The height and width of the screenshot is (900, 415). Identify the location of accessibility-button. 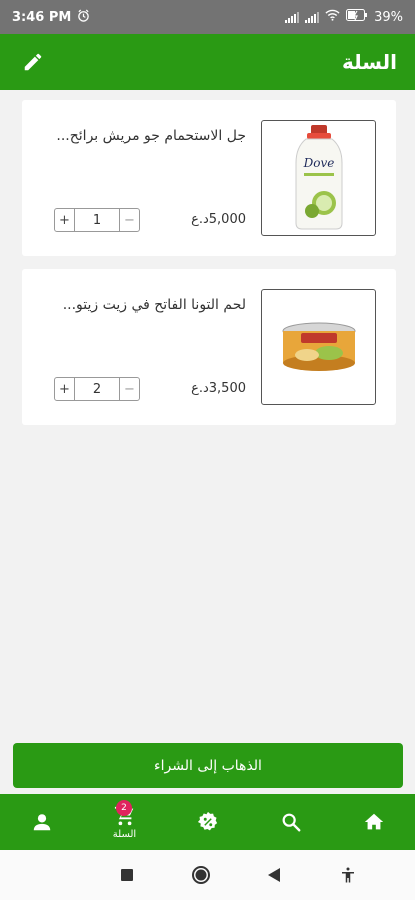
(348, 875).